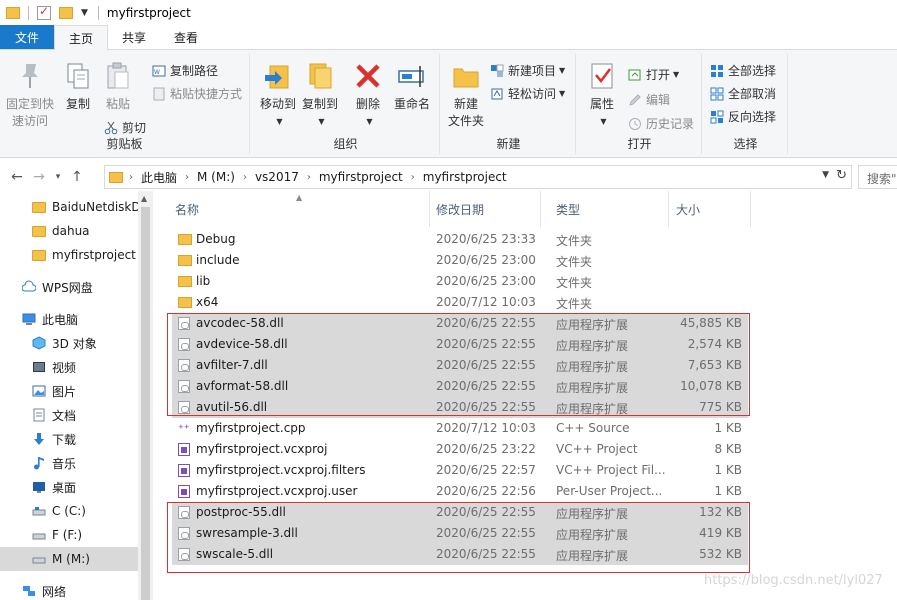  What do you see at coordinates (78, 86) in the screenshot?
I see `copy-button: 复制` at bounding box center [78, 86].